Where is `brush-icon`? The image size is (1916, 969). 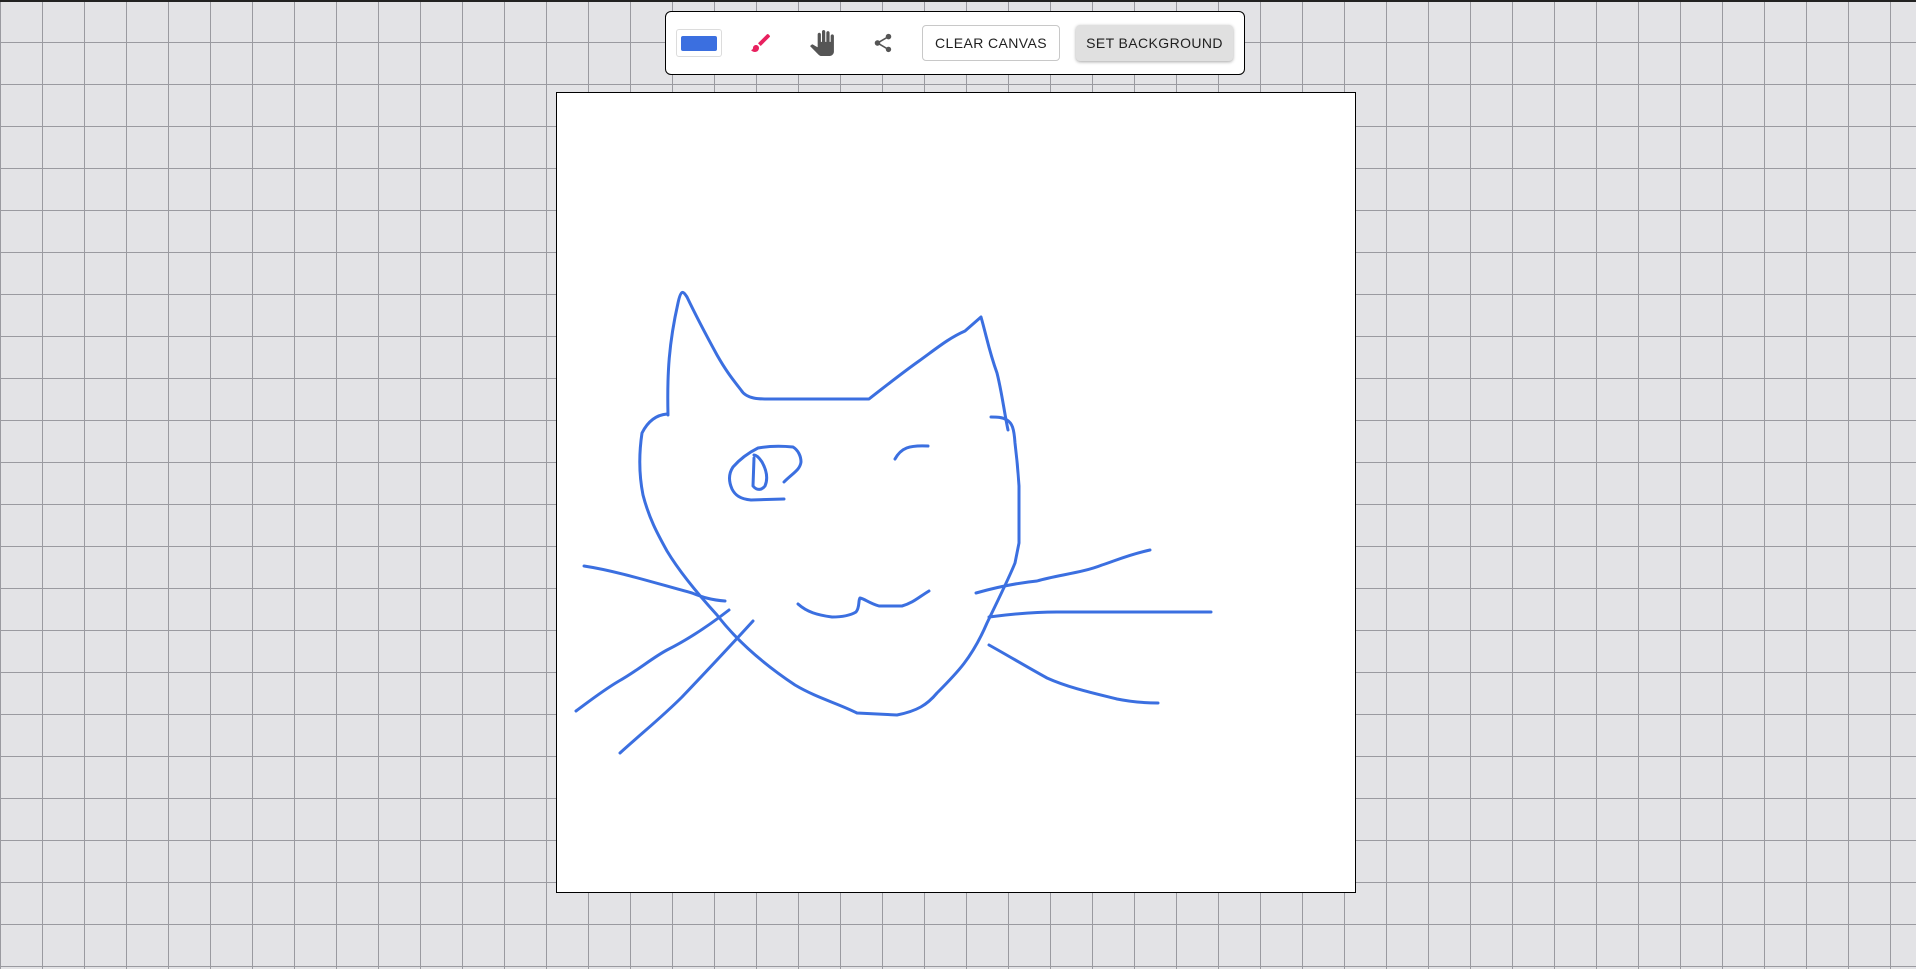 brush-icon is located at coordinates (760, 43).